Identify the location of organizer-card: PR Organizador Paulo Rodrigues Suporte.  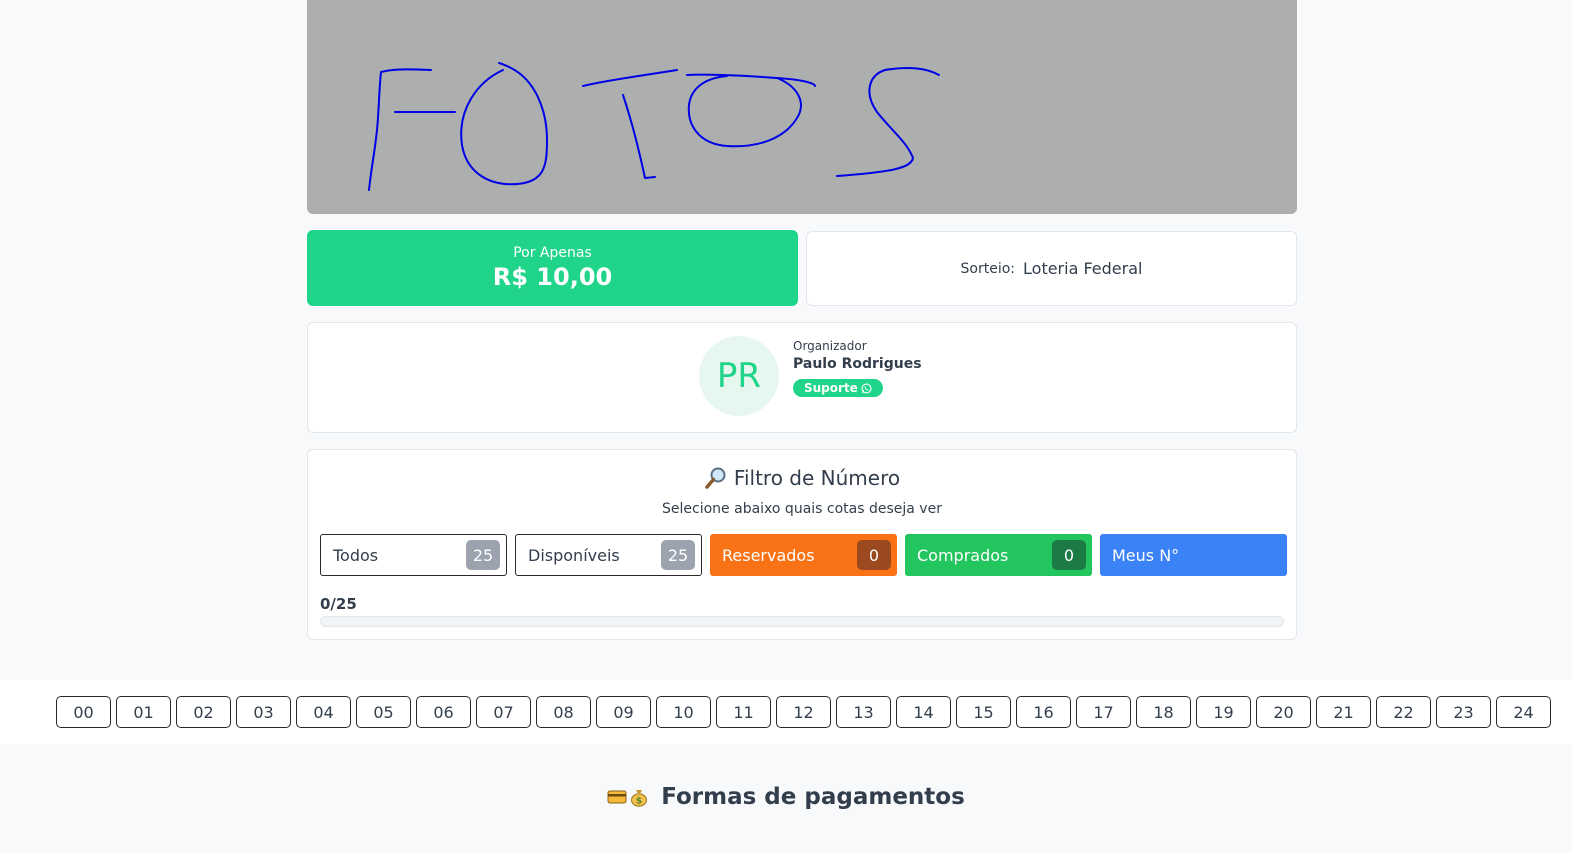
(802, 377).